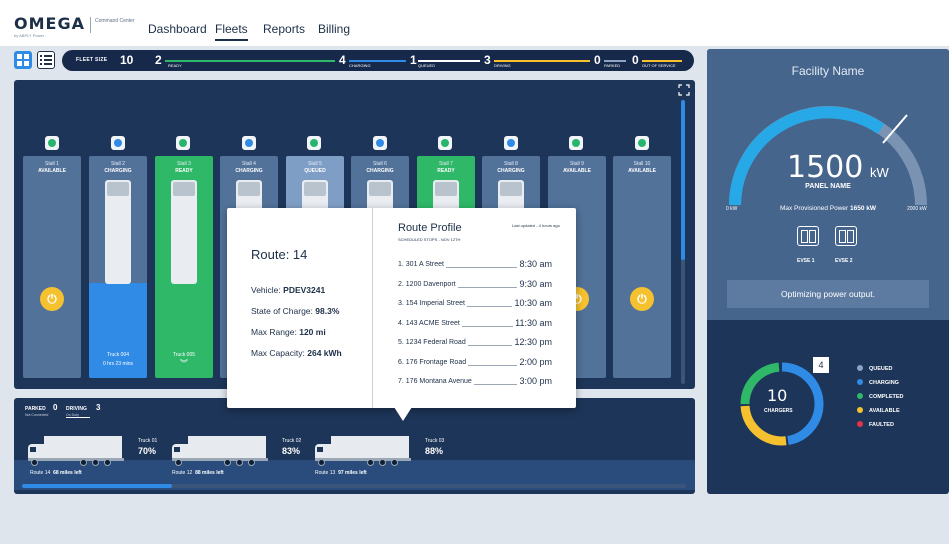 The height and width of the screenshot is (544, 949). I want to click on vertical-scrollbar, so click(683, 242).